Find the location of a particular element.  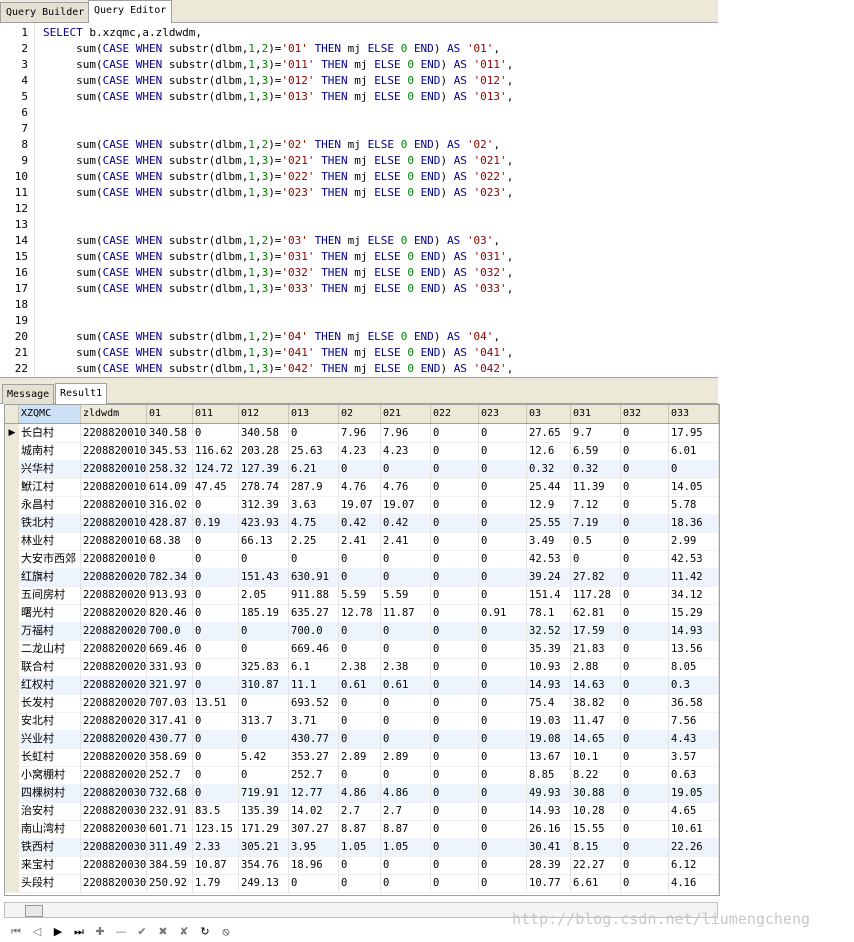

table-cell: 707.03 is located at coordinates (170, 703).